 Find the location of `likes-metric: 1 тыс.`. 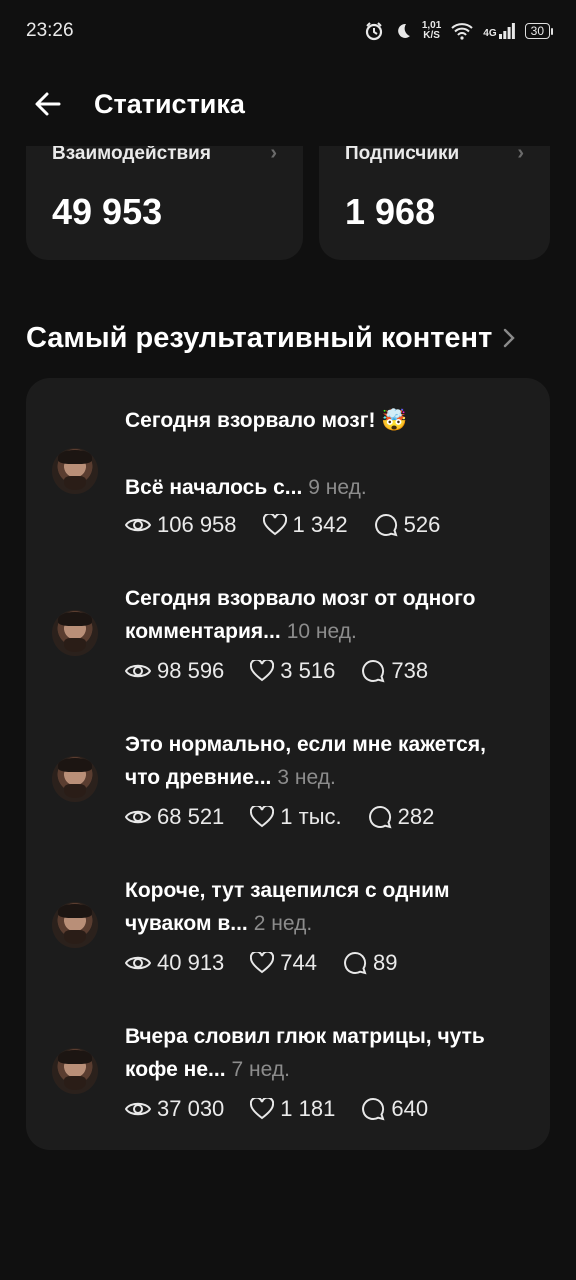

likes-metric: 1 тыс. is located at coordinates (296, 817).